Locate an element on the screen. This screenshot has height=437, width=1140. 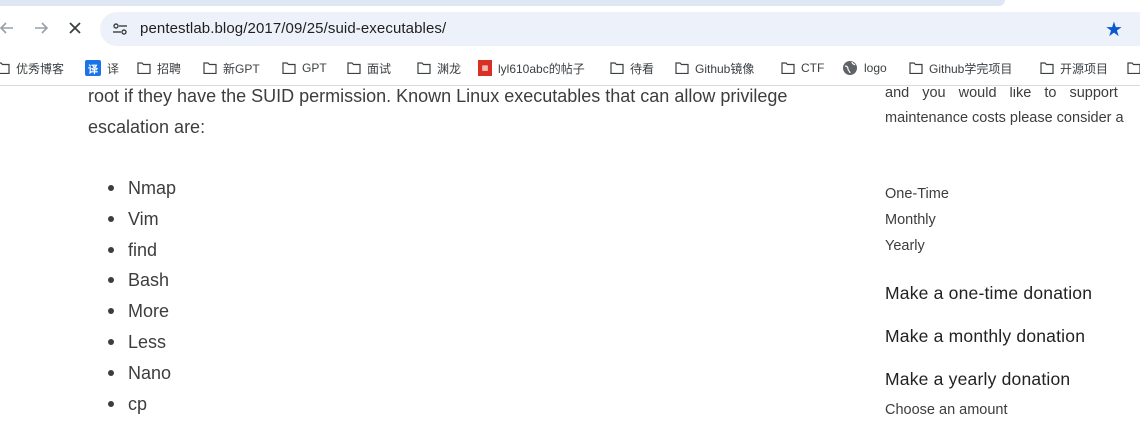
bookmark-logo: logo is located at coordinates (864, 68).